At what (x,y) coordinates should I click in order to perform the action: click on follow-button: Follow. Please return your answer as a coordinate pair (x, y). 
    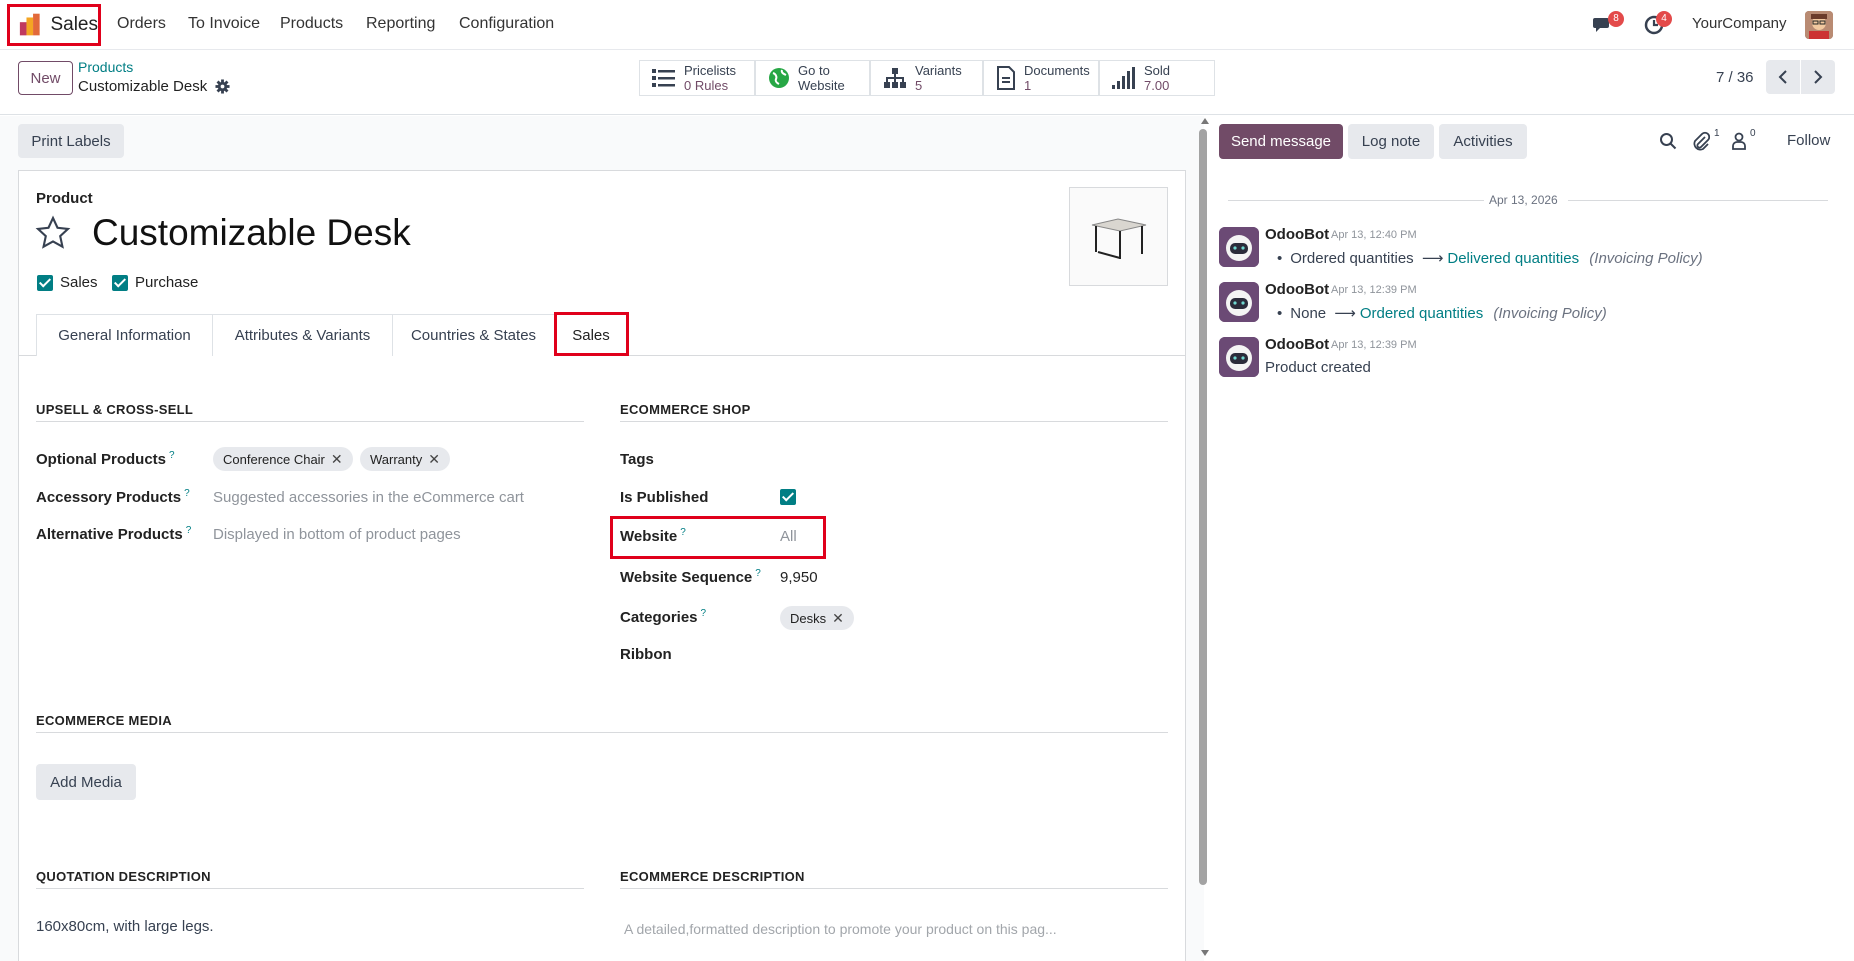
    Looking at the image, I should click on (1808, 140).